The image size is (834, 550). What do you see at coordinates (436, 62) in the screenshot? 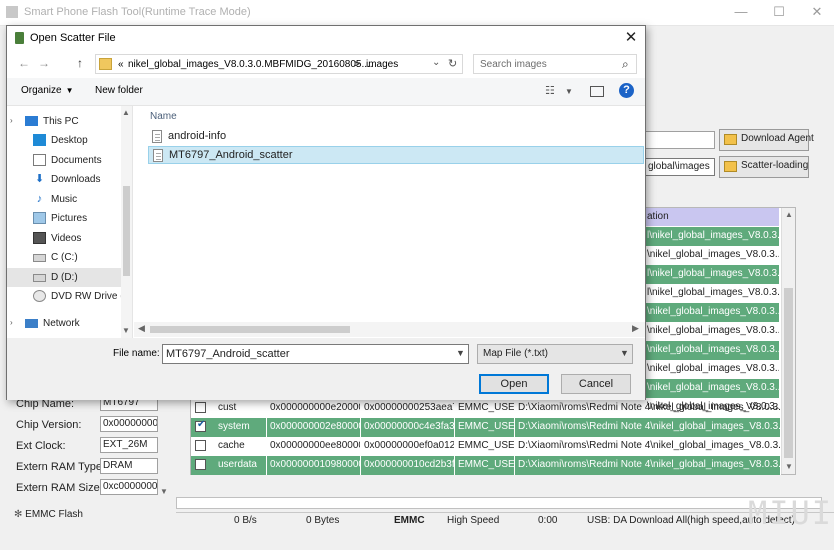
I see `address-dropdown-icon: ⌄` at bounding box center [436, 62].